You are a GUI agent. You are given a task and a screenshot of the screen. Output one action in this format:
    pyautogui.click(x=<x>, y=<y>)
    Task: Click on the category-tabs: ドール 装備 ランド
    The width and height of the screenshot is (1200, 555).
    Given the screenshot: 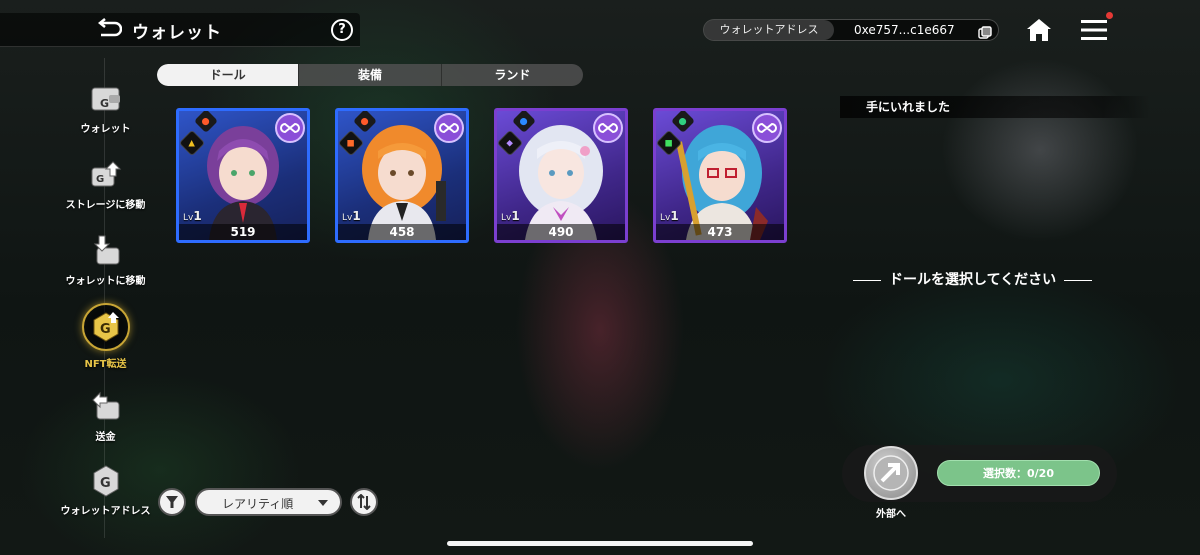 What is the action you would take?
    pyautogui.click(x=370, y=75)
    